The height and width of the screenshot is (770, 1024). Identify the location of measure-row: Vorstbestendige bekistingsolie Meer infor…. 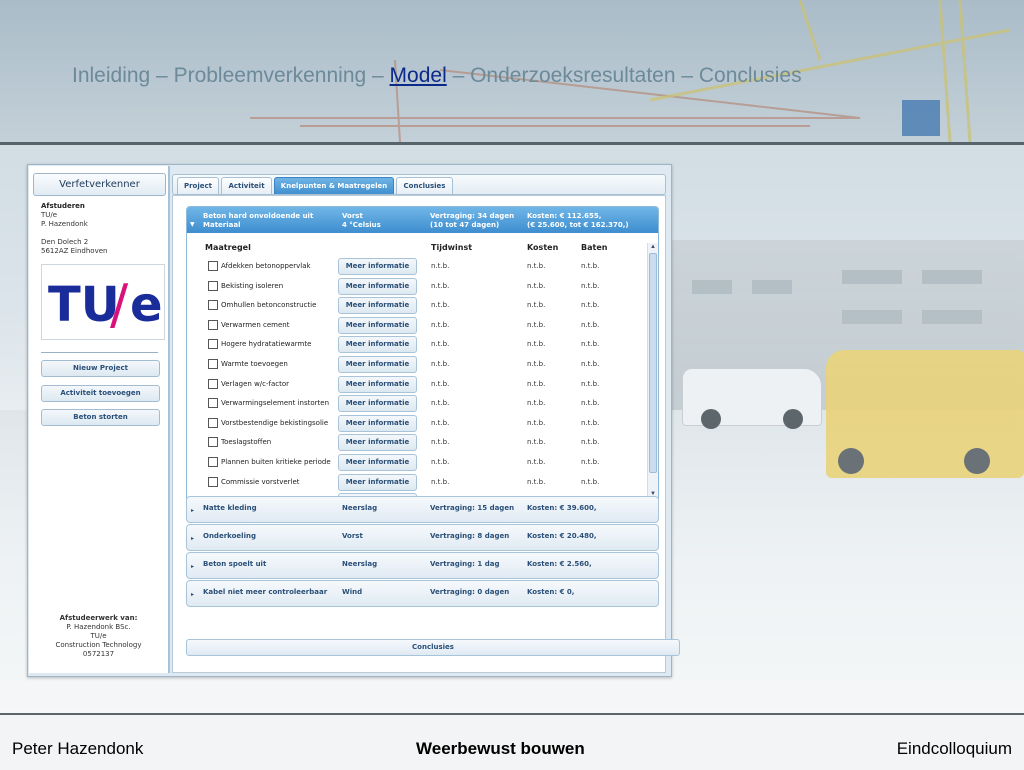
(415, 423).